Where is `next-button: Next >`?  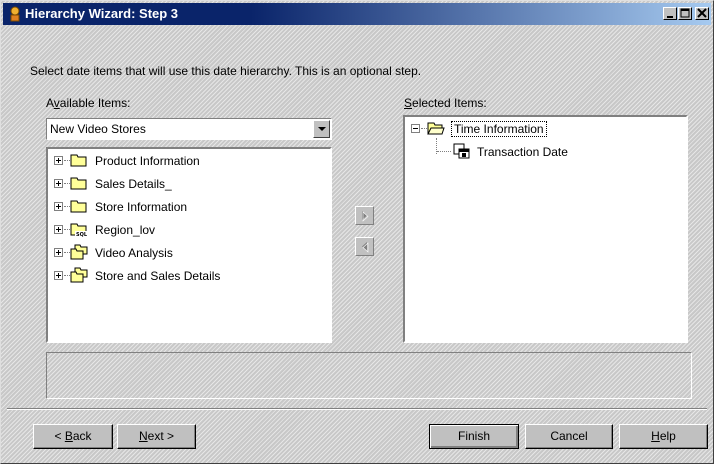 next-button: Next > is located at coordinates (156, 436).